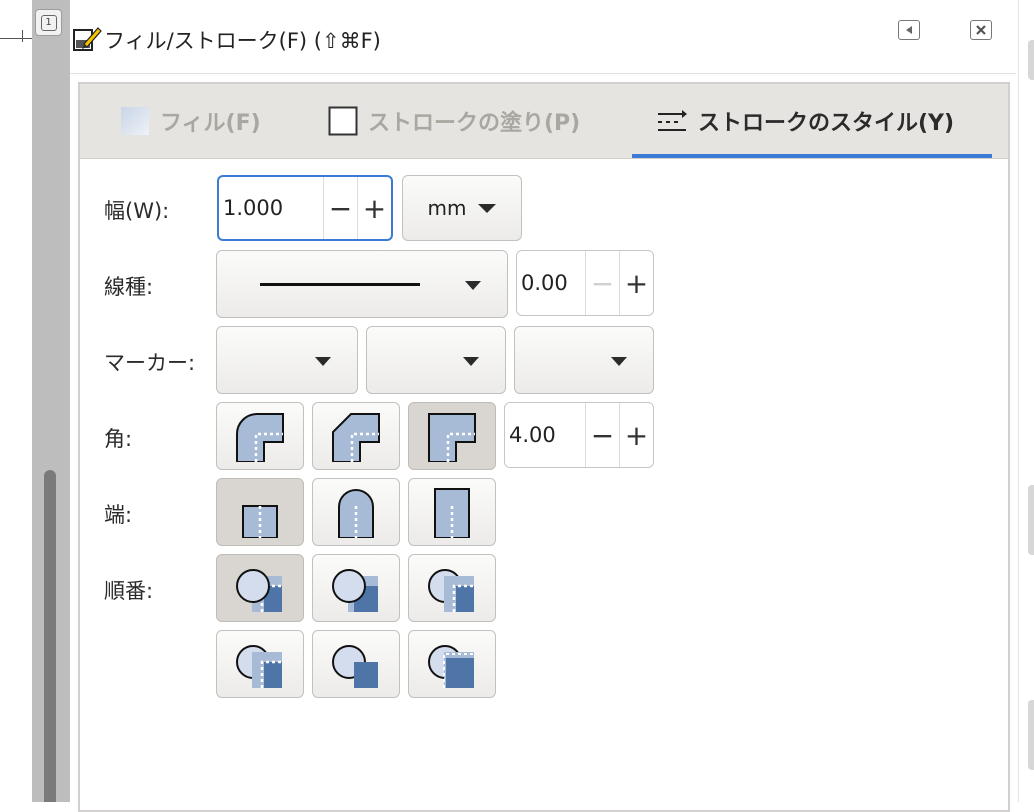 The height and width of the screenshot is (812, 1034). I want to click on width-spinbutton: 1.000 − +, so click(305, 208).